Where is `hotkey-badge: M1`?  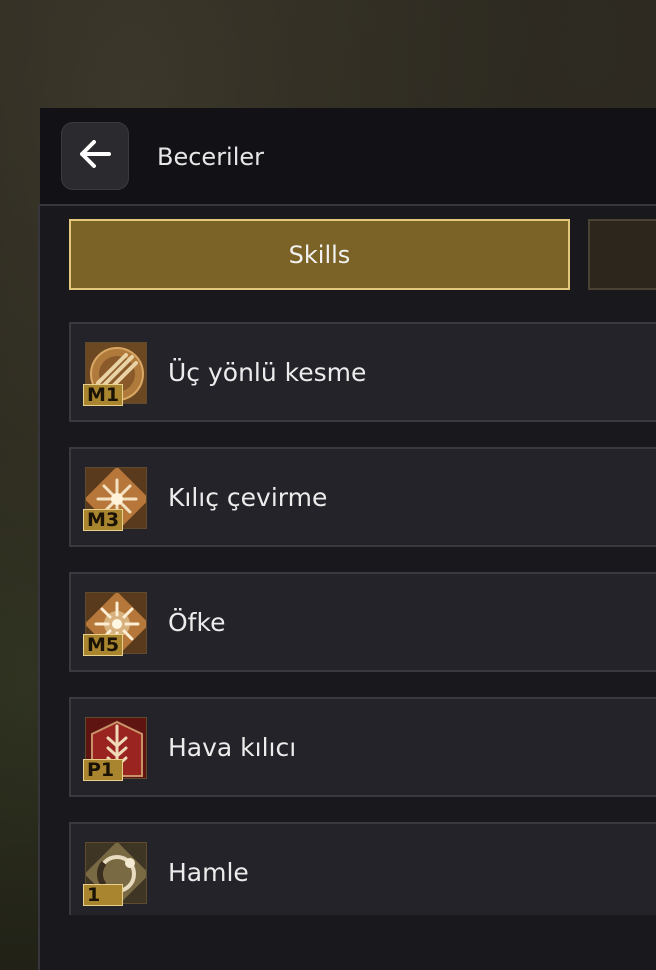
hotkey-badge: M1 is located at coordinates (103, 395).